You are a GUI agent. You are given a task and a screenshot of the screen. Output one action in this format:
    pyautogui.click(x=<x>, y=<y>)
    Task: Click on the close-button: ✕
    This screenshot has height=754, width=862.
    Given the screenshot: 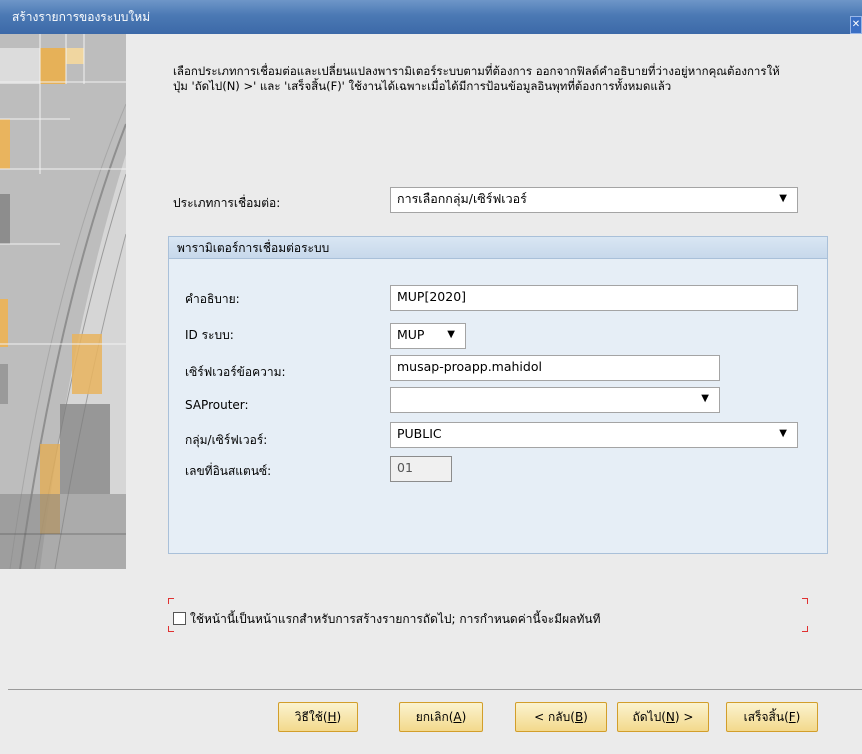 What is the action you would take?
    pyautogui.click(x=856, y=25)
    